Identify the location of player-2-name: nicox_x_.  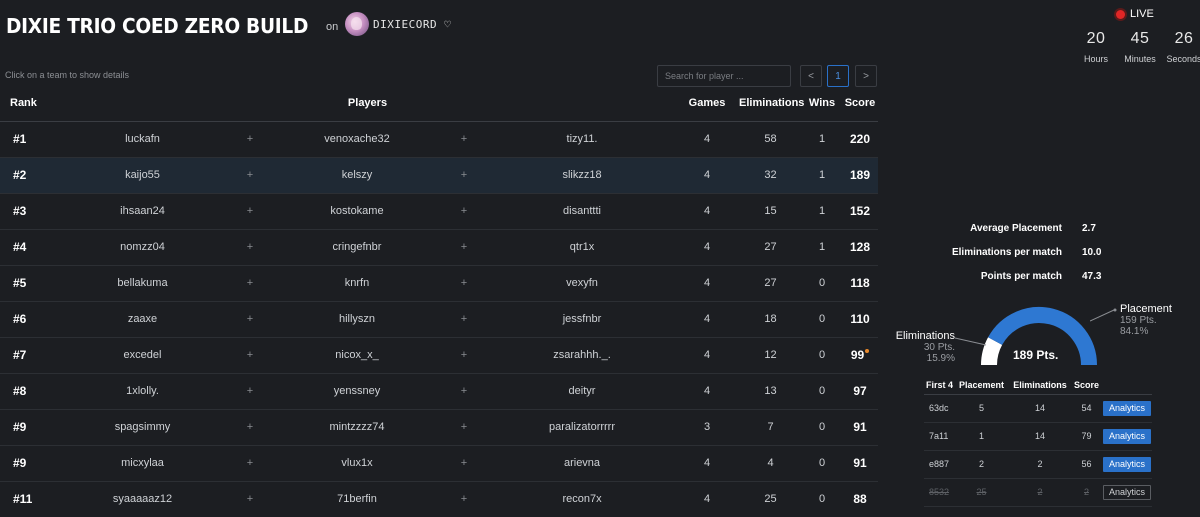
(357, 355).